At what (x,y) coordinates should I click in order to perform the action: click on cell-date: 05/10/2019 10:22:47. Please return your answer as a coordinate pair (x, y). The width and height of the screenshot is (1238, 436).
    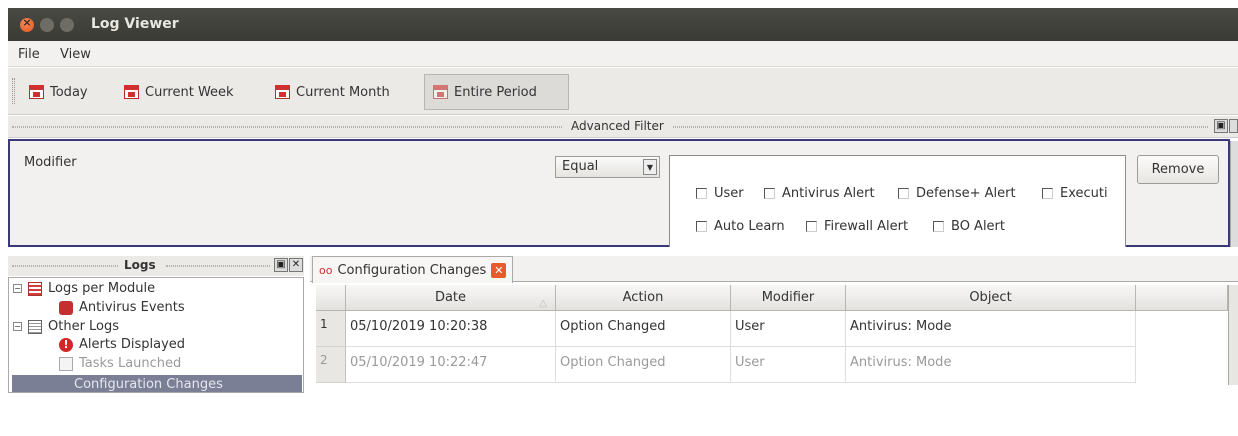
    Looking at the image, I should click on (451, 365).